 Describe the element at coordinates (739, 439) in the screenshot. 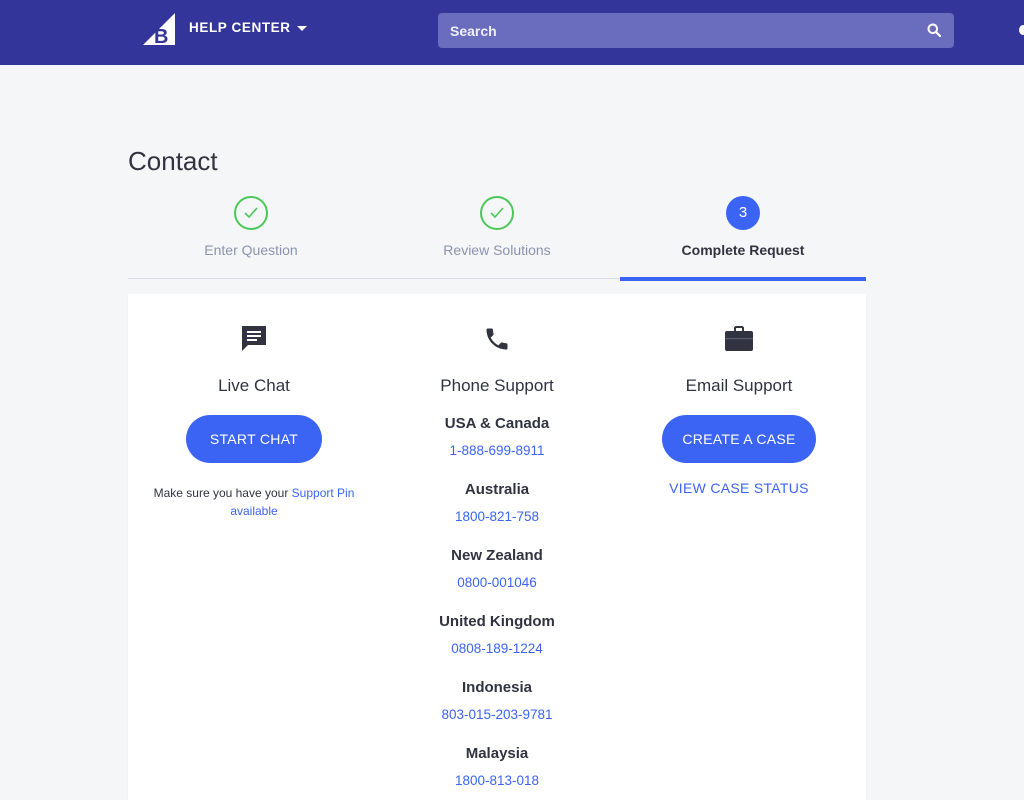

I see `create-case-button: CREATE A CASE` at that location.